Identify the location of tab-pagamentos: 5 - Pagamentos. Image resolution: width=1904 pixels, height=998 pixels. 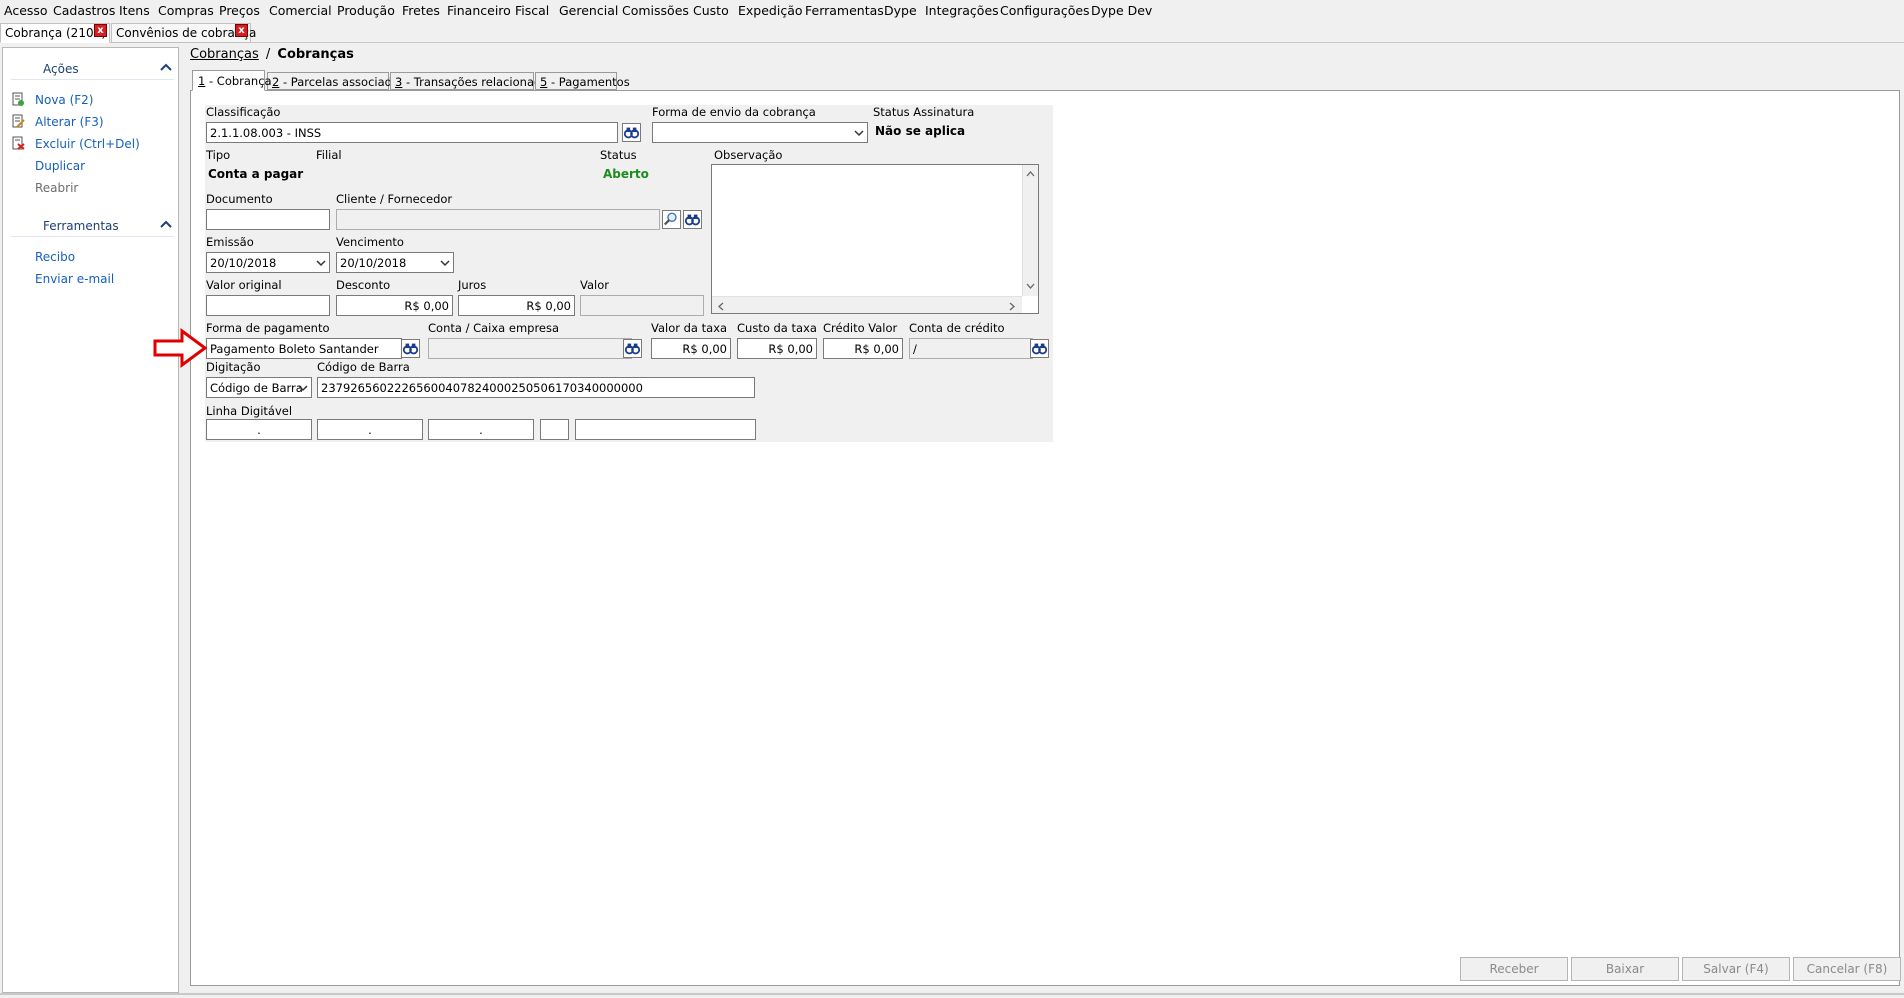
(582, 81).